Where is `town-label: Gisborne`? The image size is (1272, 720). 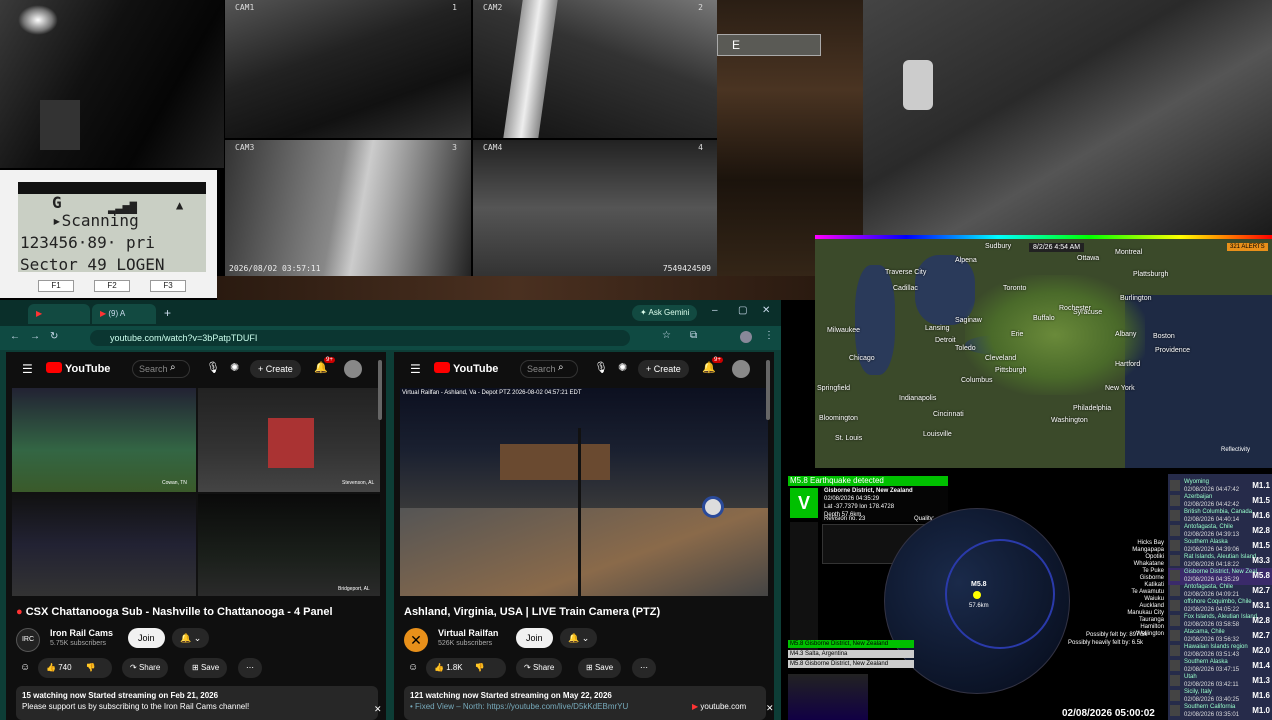
town-label: Gisborne is located at coordinates (1151, 578).